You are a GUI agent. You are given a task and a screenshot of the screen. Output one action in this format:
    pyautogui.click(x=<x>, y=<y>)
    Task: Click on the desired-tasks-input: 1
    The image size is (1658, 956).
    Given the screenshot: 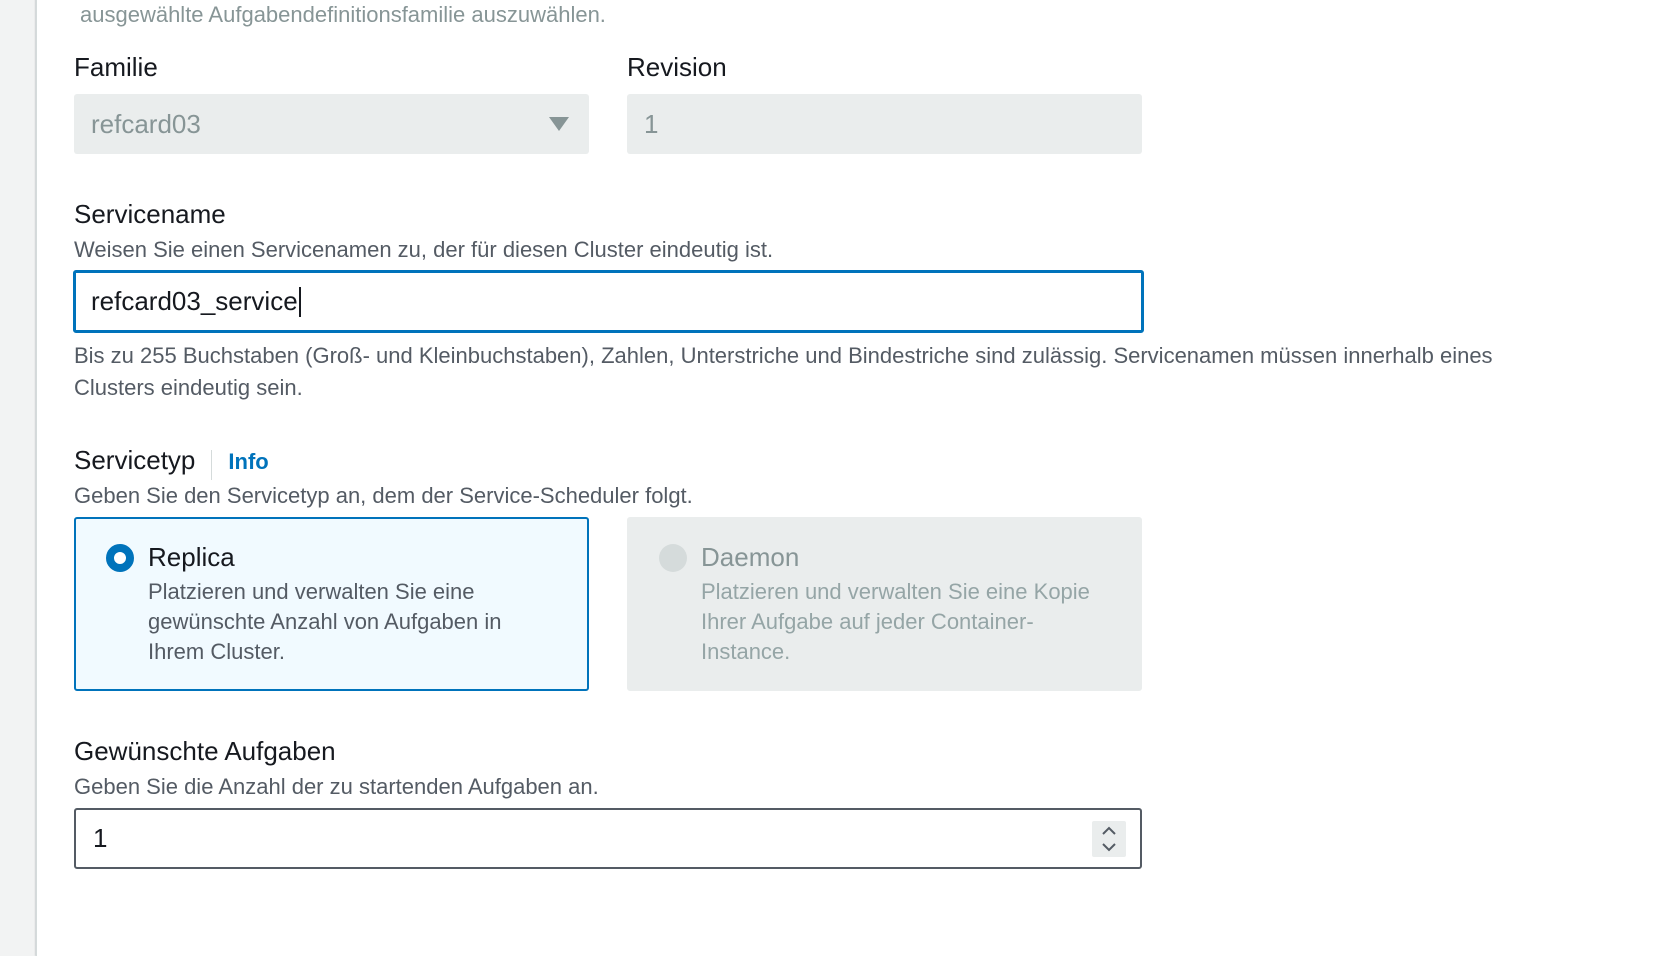 What is the action you would take?
    pyautogui.click(x=608, y=838)
    